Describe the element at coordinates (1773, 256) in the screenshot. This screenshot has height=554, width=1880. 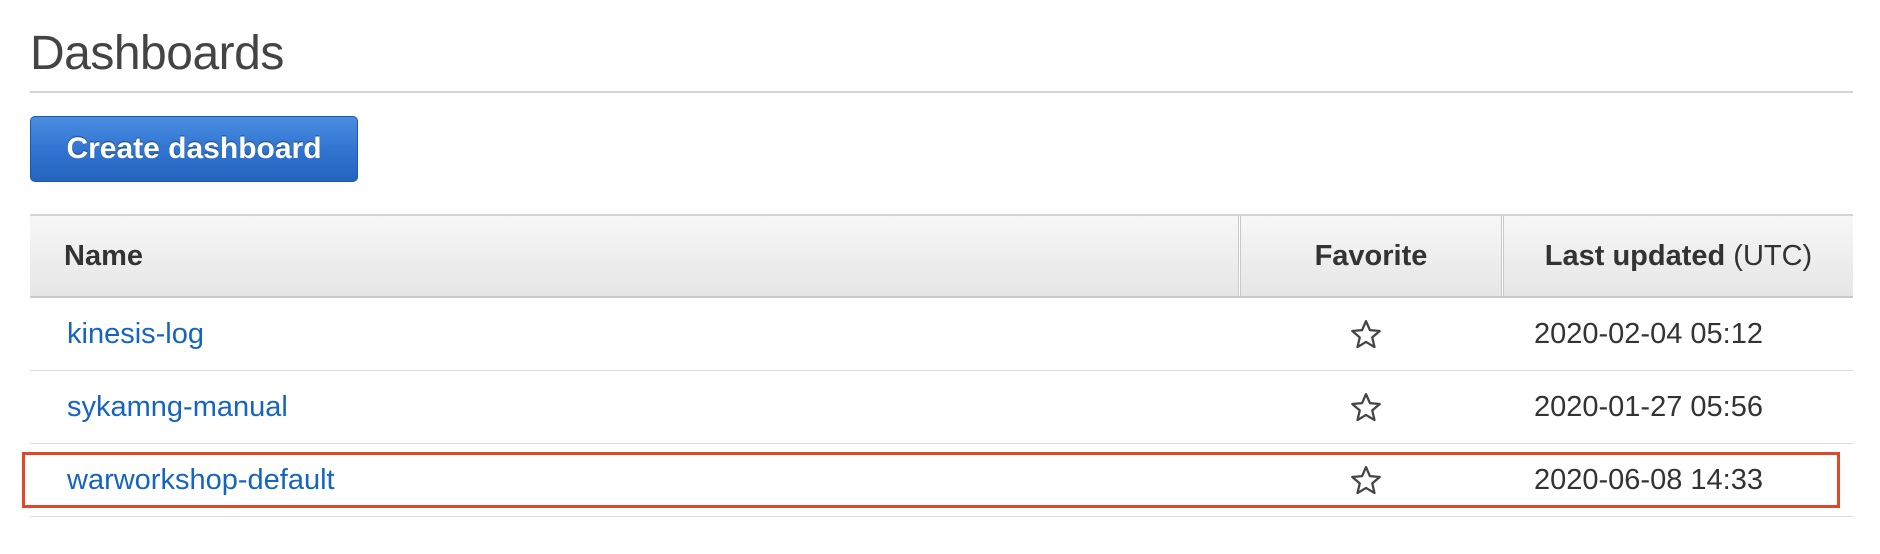
I see `column-header-timezone: (UTC)` at that location.